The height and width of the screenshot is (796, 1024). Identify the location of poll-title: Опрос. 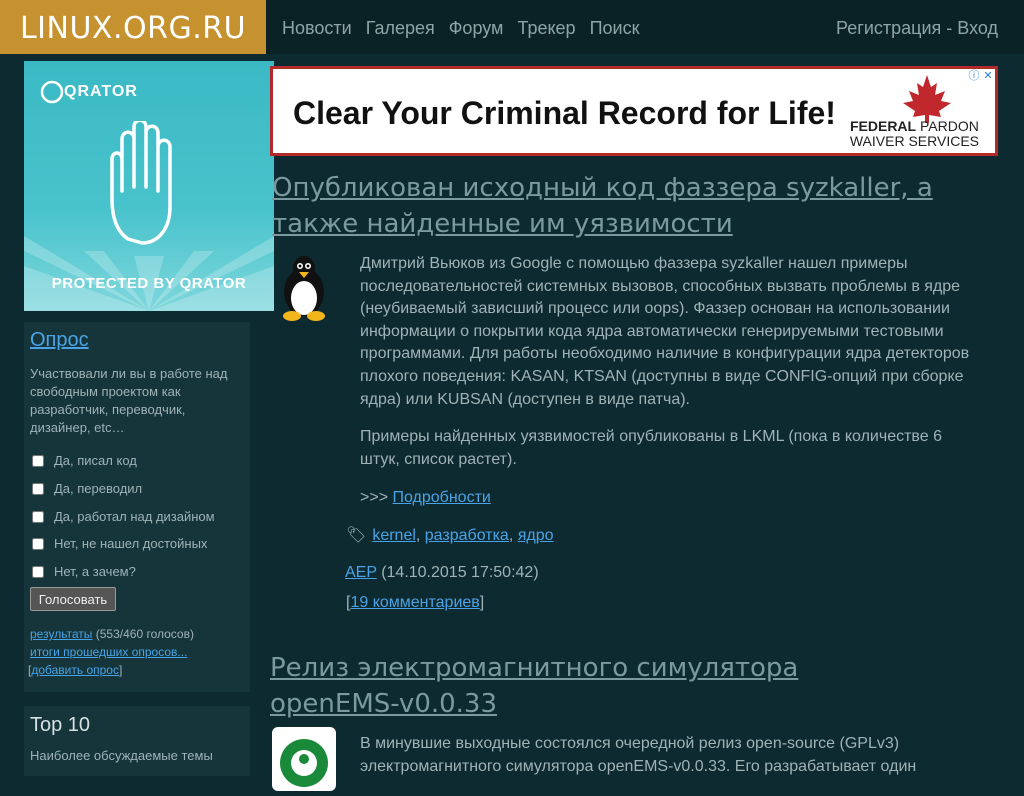
(59, 340).